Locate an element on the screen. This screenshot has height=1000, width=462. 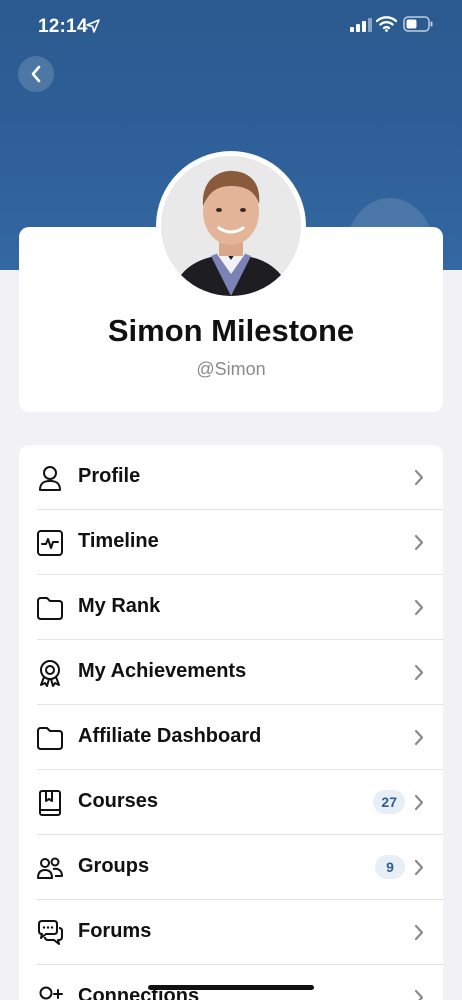
profile-handle: @Simon is located at coordinates (231, 369).